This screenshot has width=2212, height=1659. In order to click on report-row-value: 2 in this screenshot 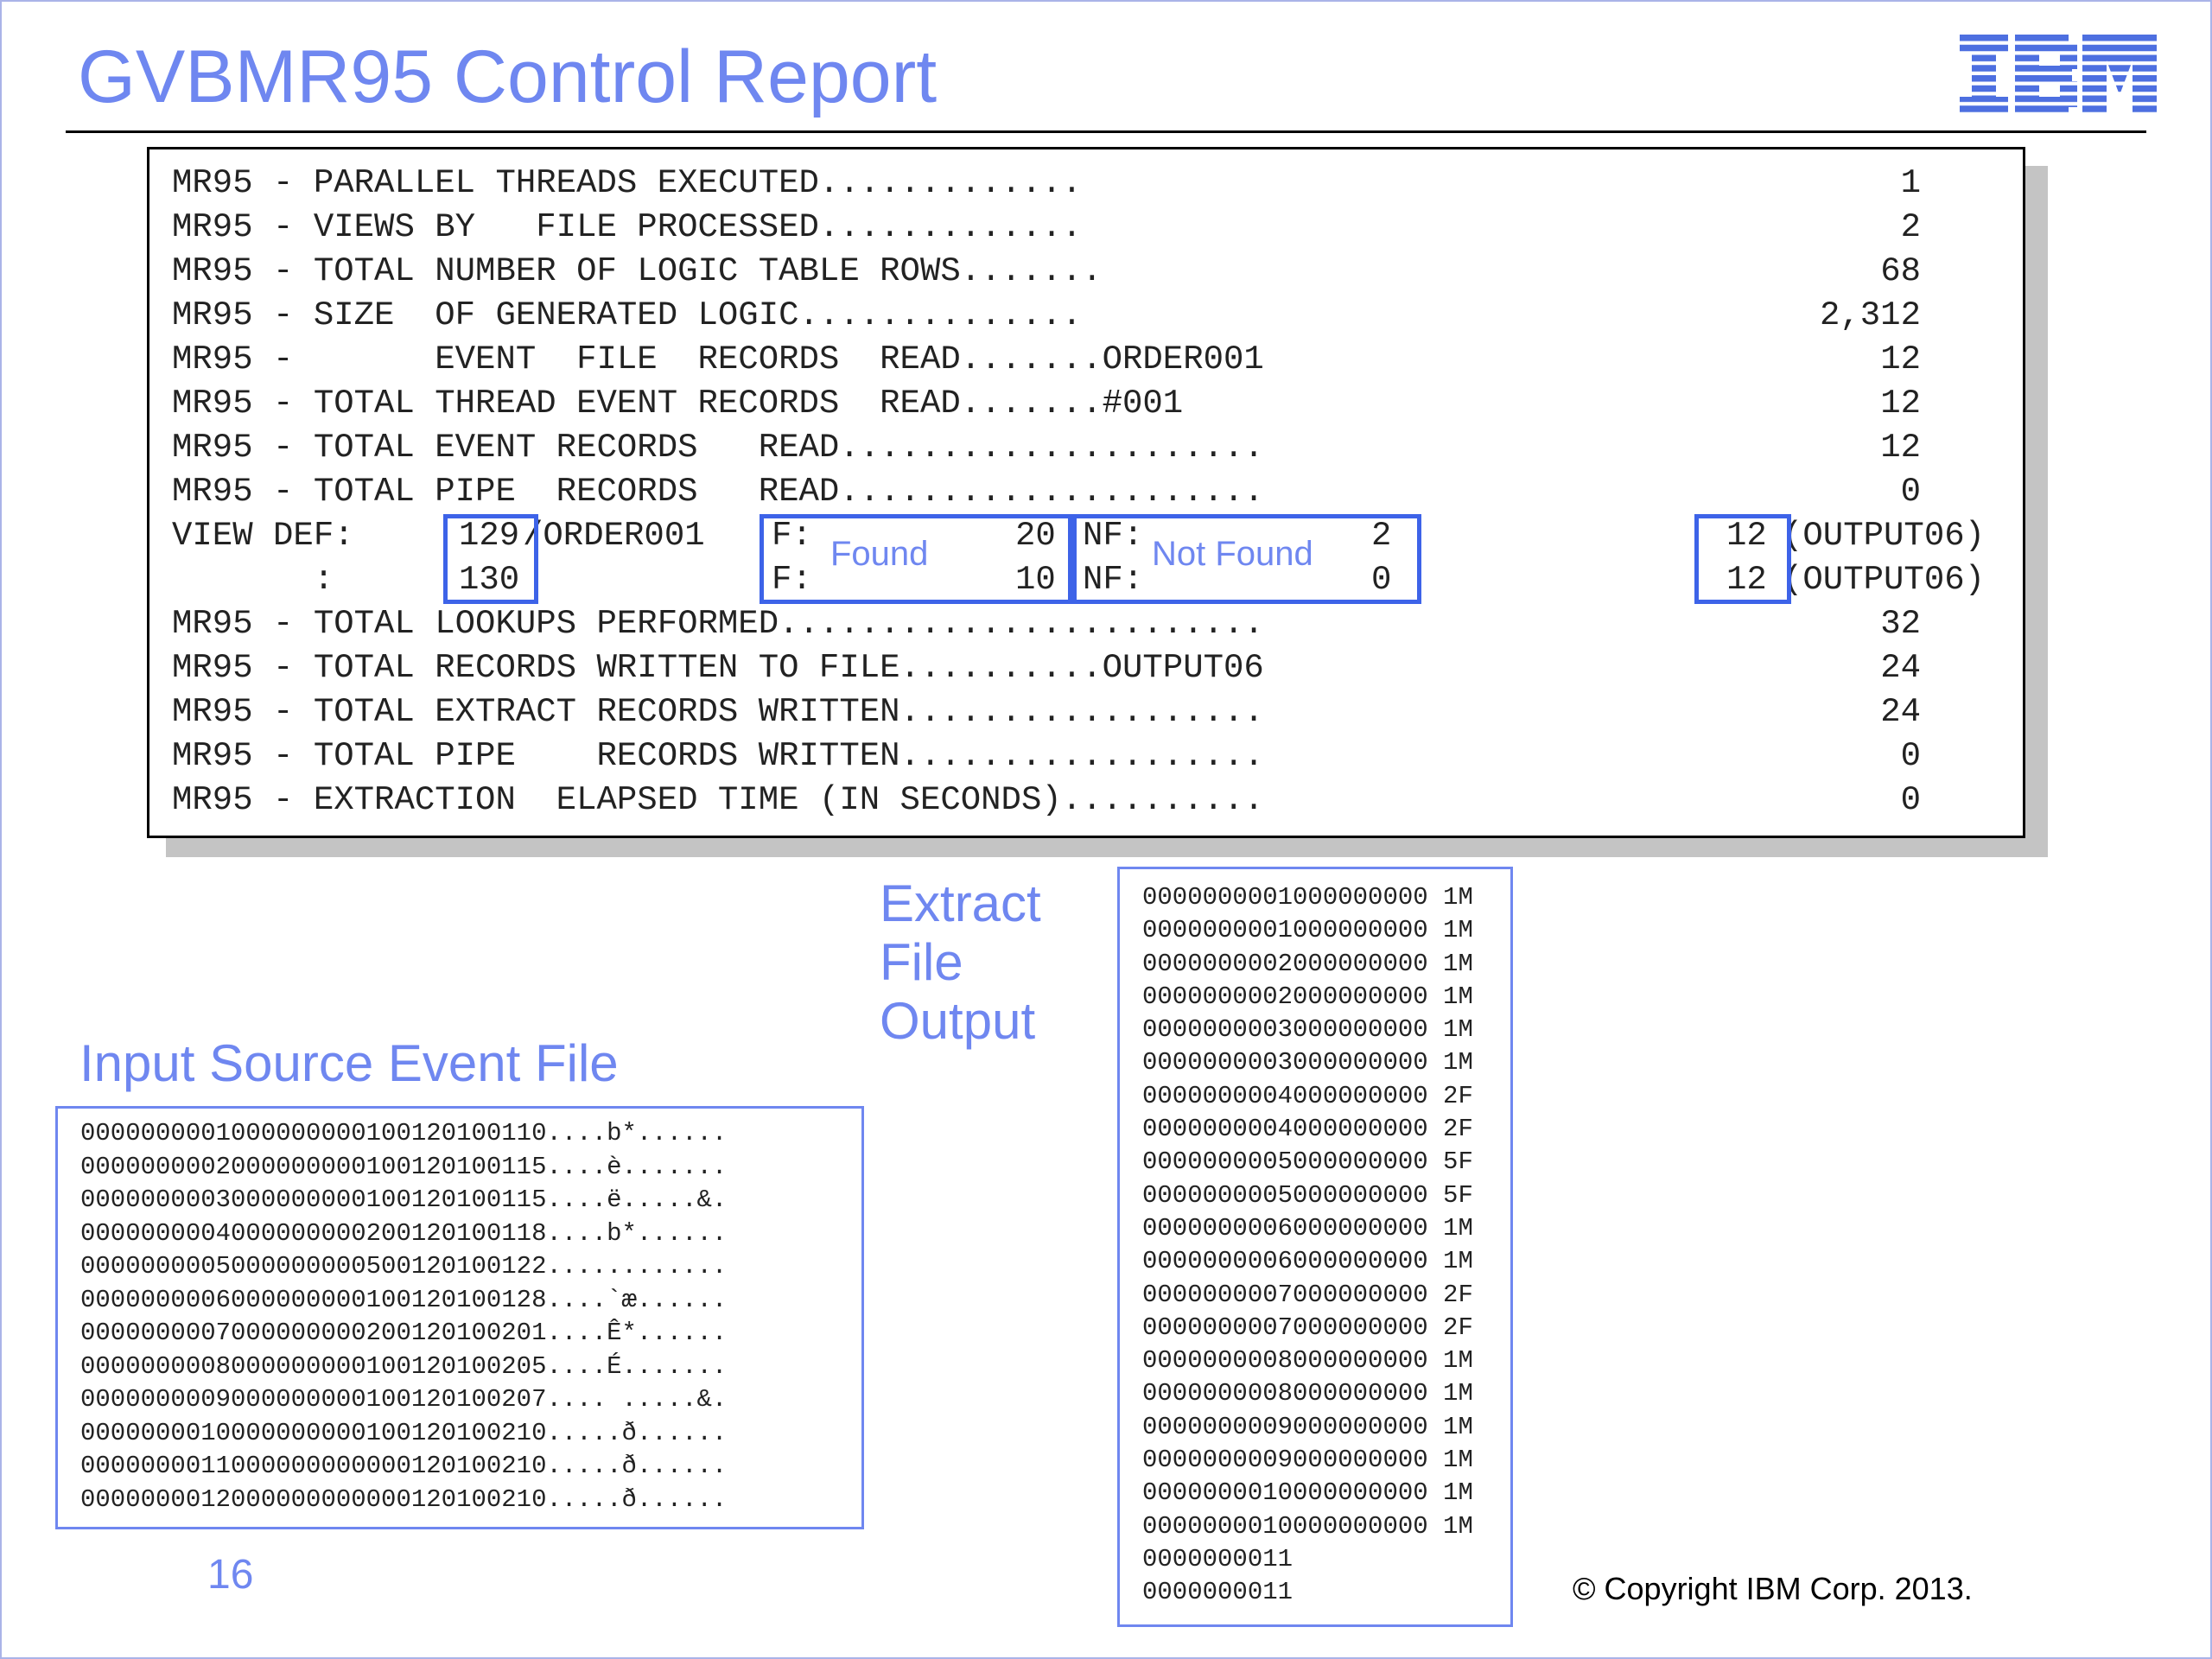, I will do `click(1910, 227)`.